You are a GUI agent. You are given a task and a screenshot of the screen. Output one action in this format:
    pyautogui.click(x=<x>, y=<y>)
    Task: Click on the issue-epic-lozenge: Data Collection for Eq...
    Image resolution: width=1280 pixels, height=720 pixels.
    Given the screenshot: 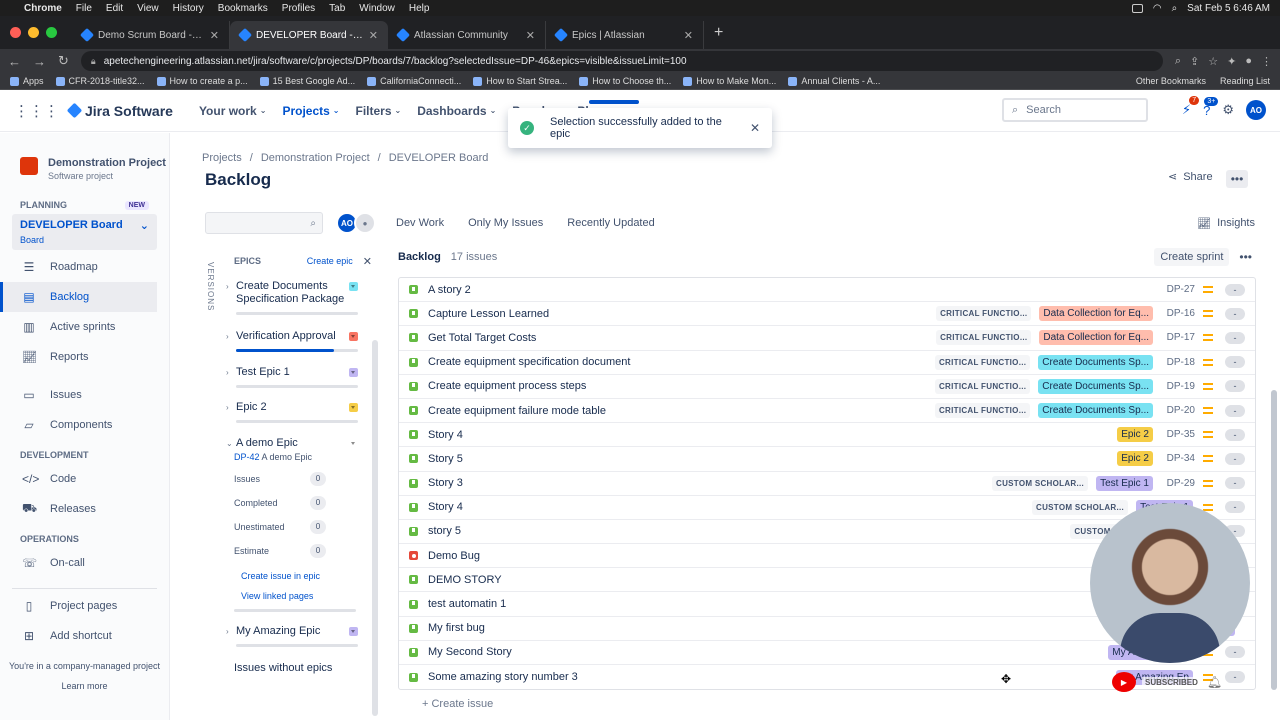 What is the action you would take?
    pyautogui.click(x=1096, y=314)
    